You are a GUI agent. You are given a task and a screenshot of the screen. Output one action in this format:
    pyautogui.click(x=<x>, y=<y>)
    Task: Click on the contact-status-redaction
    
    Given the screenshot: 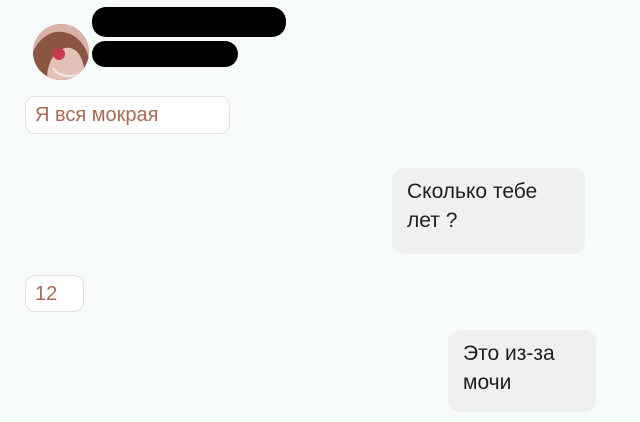 What is the action you would take?
    pyautogui.click(x=165, y=54)
    